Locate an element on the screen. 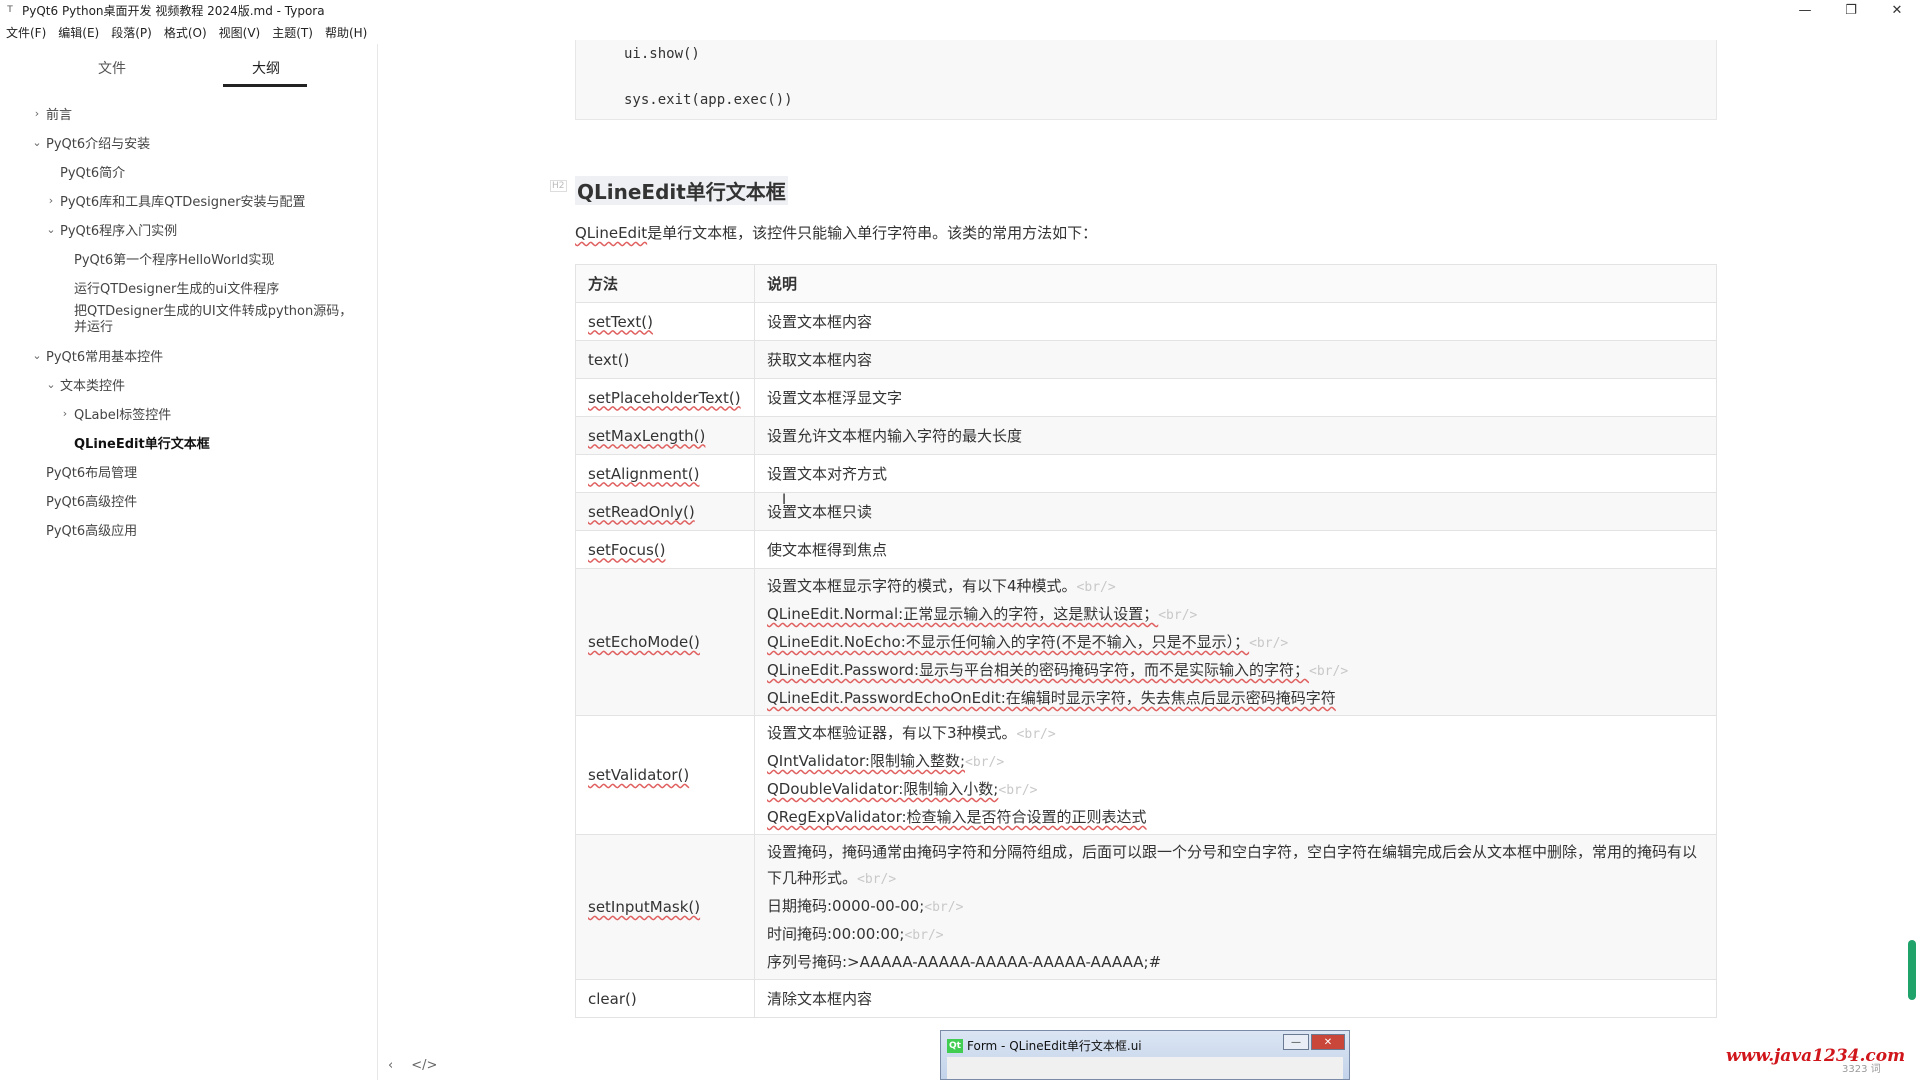  menu-view: 视图(V) is located at coordinates (240, 32).